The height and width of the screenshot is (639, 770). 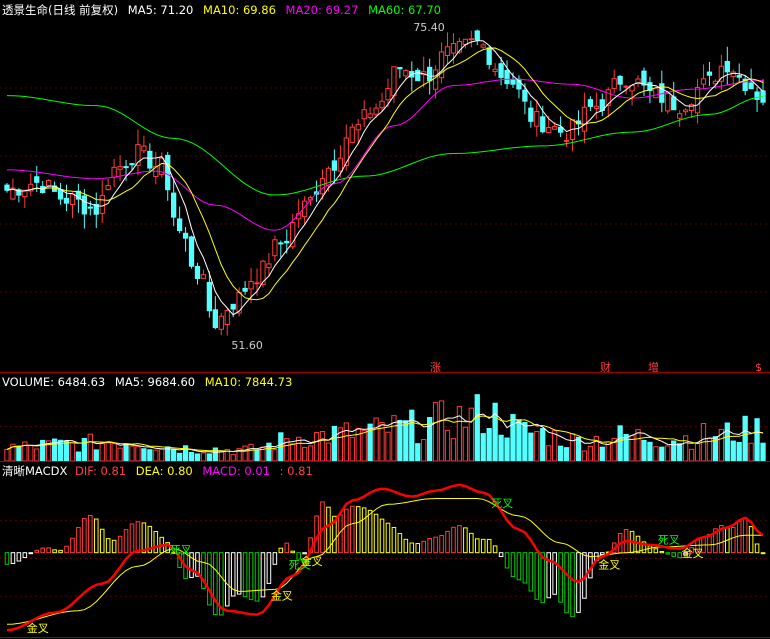 What do you see at coordinates (404, 10) in the screenshot?
I see `ma60-legend: MA60: 67.70` at bounding box center [404, 10].